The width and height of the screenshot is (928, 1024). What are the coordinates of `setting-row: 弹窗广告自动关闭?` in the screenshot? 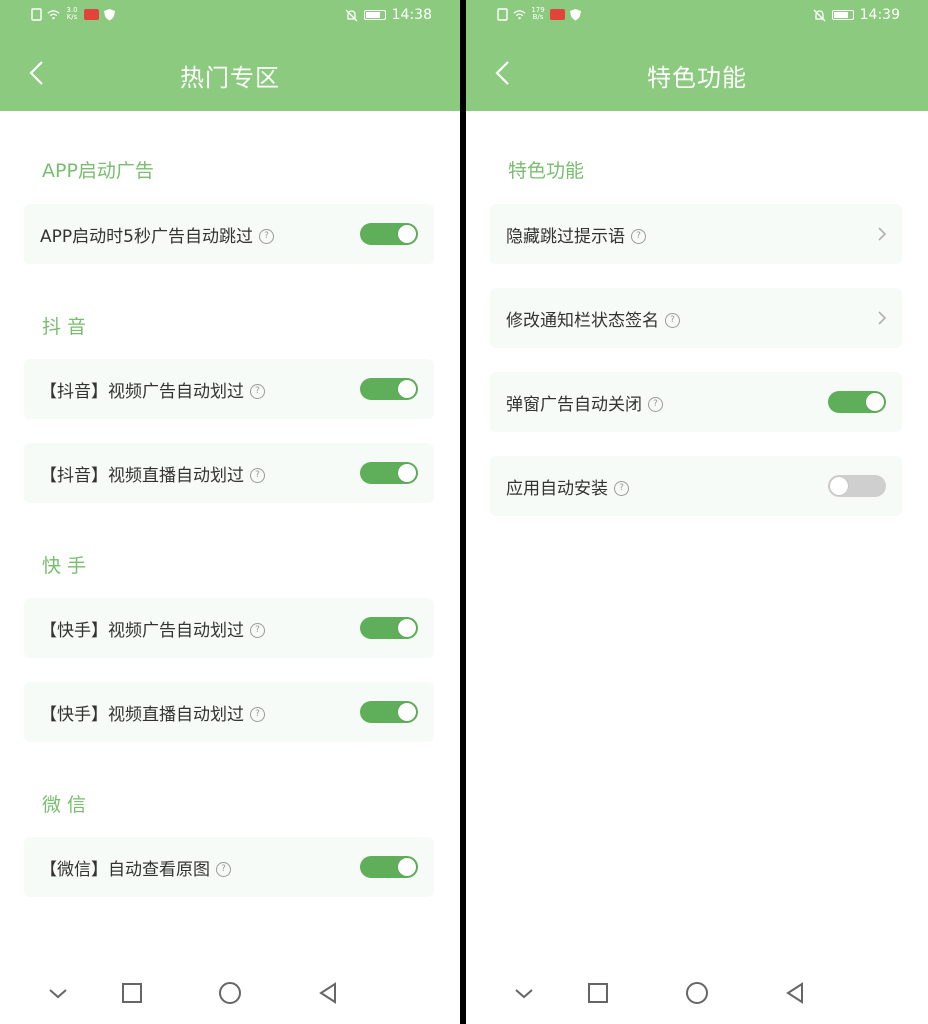 It's located at (696, 402).